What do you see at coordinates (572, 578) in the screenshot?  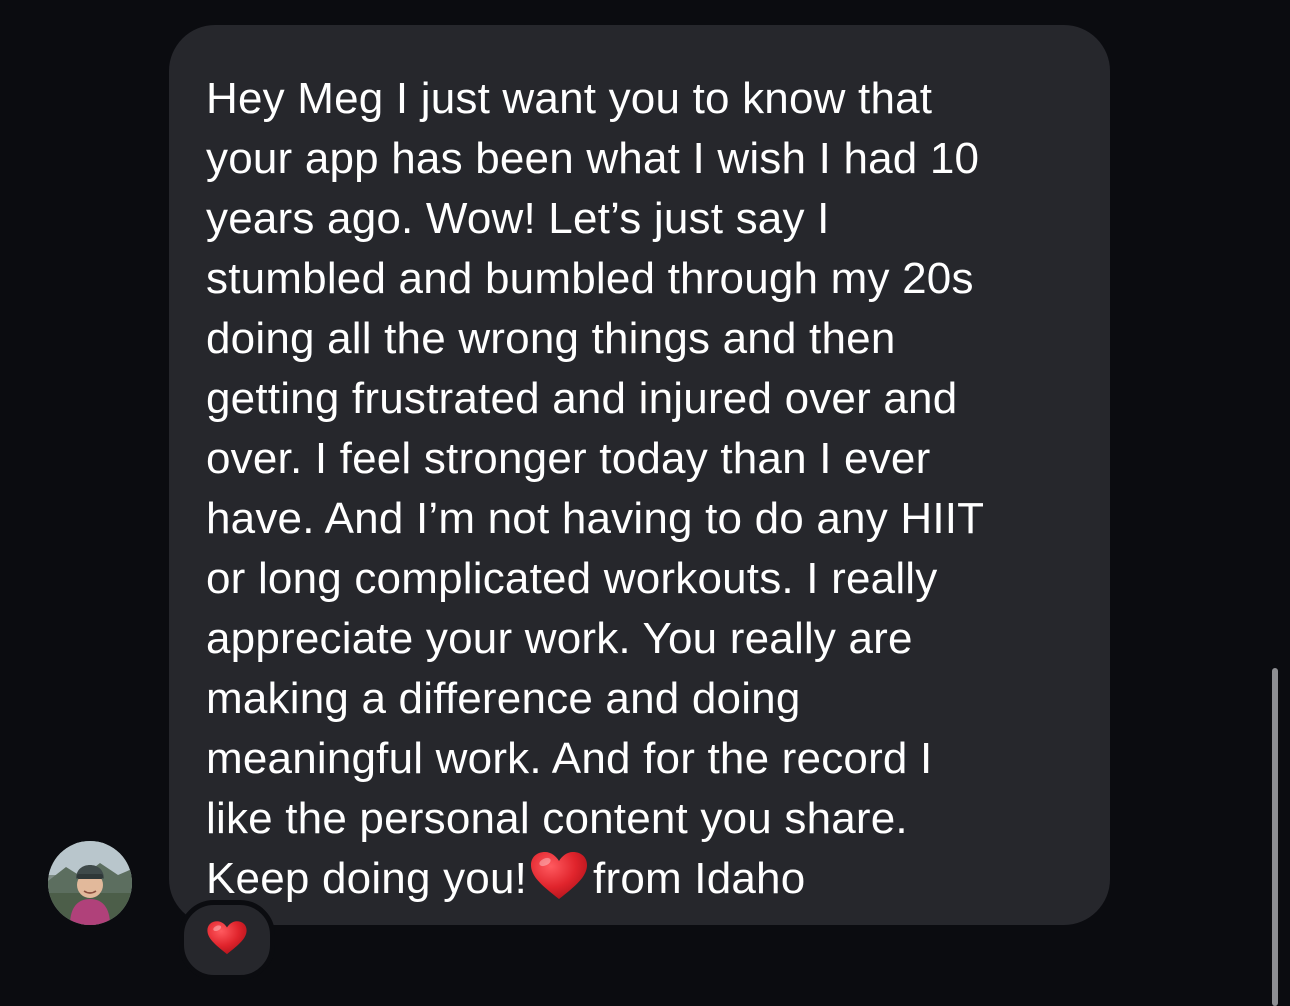 I see `message-line: or long complicated workouts. I really` at bounding box center [572, 578].